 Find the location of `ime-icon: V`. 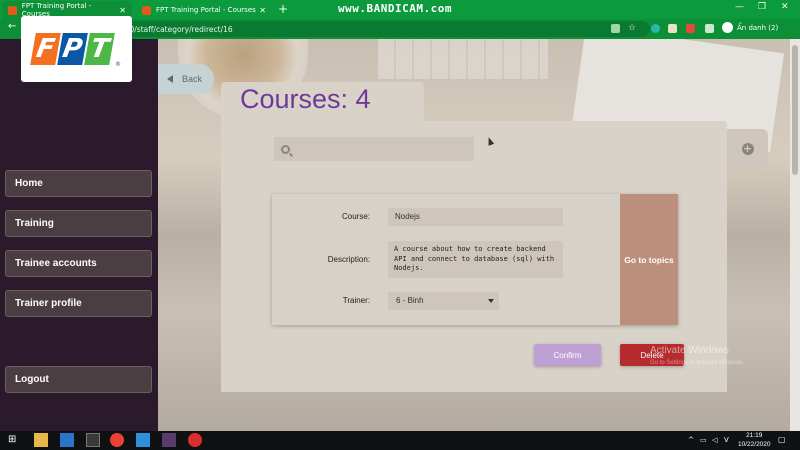

ime-icon: V is located at coordinates (731, 440).